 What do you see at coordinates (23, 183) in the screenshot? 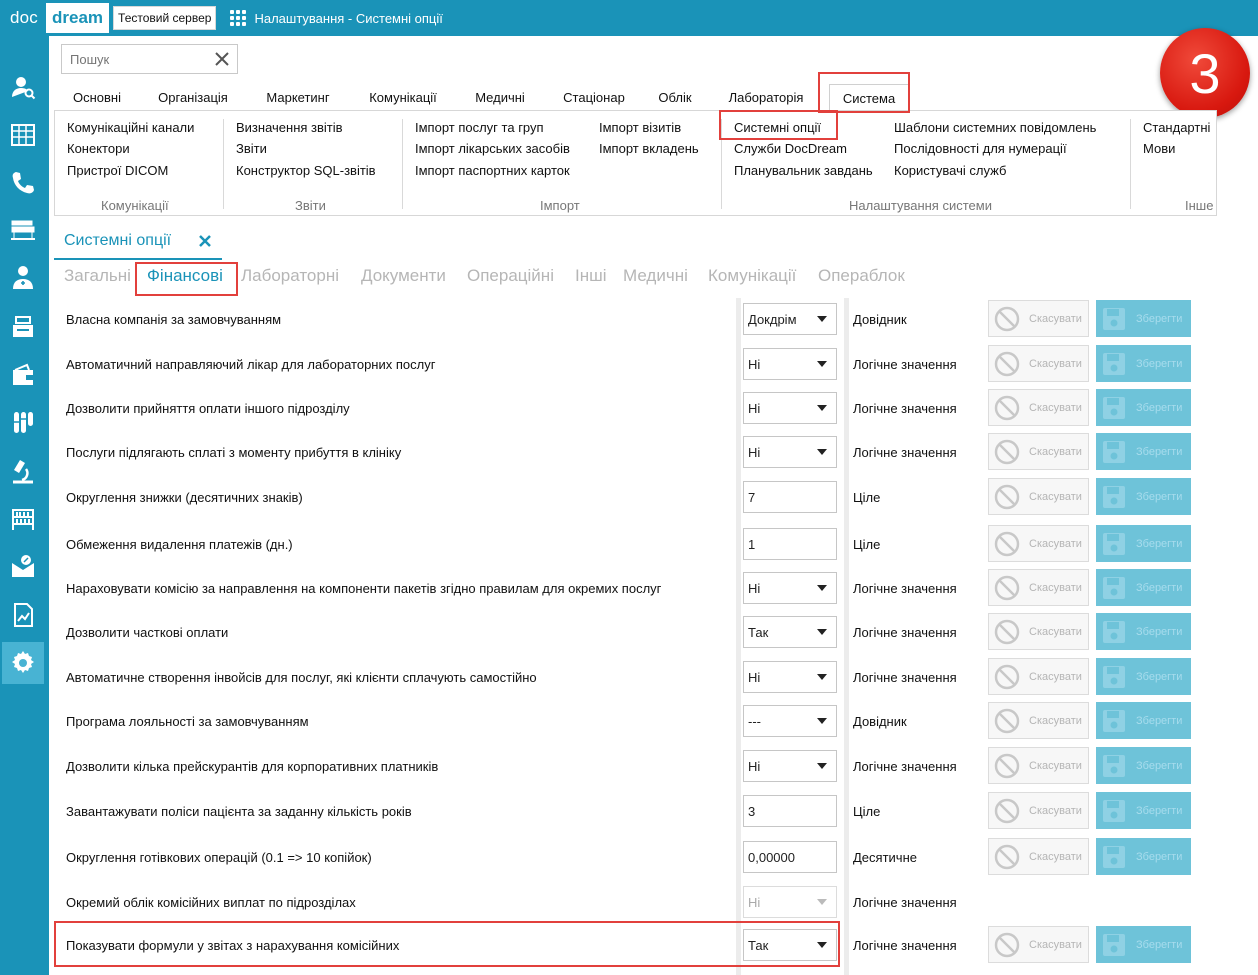
I see `phone-icon` at bounding box center [23, 183].